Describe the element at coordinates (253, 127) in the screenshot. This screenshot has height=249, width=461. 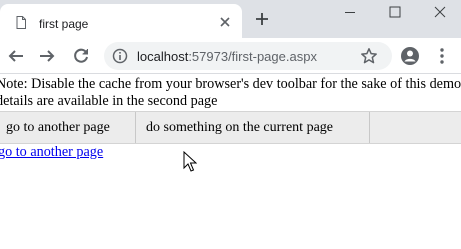
I see `tab-do-something-current-page: do something on the current page` at that location.